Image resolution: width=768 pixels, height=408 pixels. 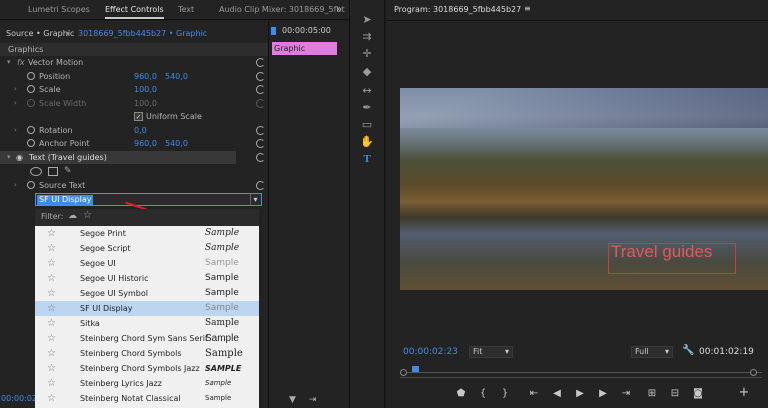 What do you see at coordinates (483, 394) in the screenshot?
I see `in-point-icon: {` at bounding box center [483, 394].